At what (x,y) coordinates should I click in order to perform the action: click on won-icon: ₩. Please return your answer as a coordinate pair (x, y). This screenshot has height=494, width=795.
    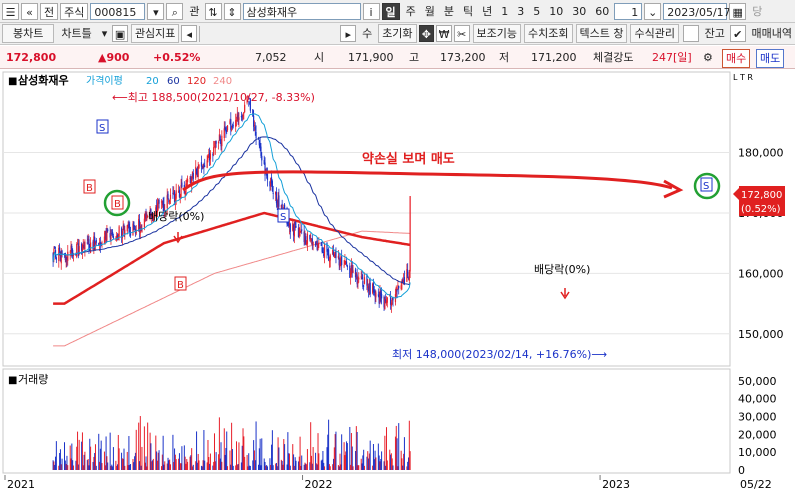
    Looking at the image, I should click on (444, 33).